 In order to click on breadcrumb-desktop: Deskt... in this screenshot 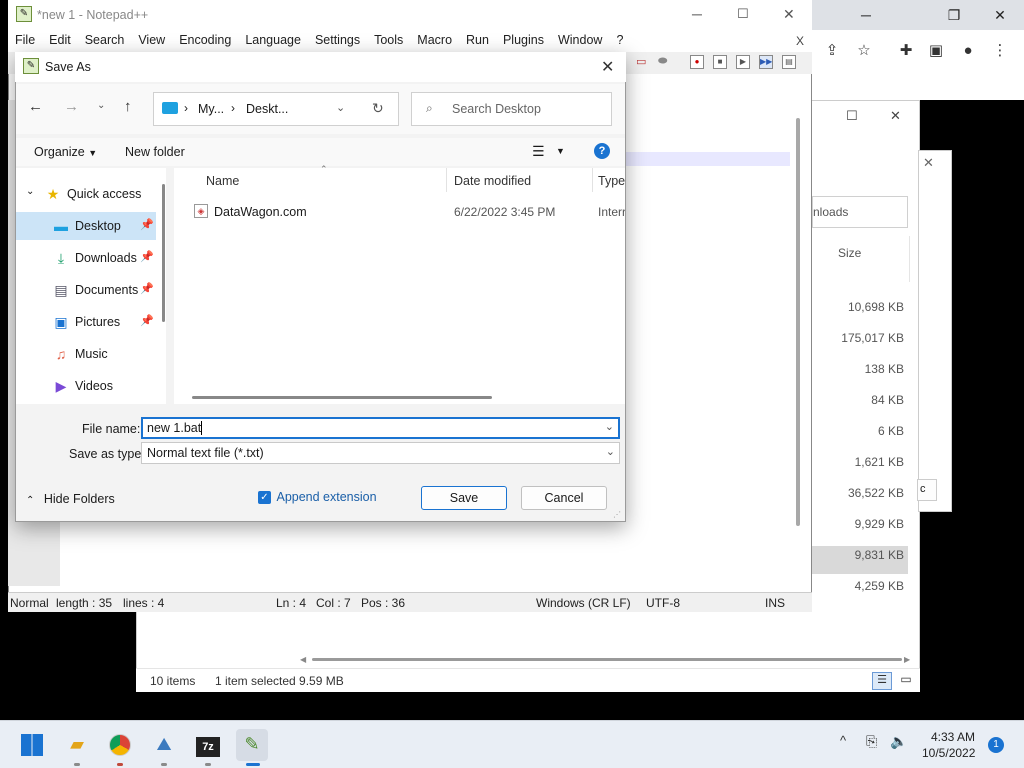, I will do `click(267, 109)`.